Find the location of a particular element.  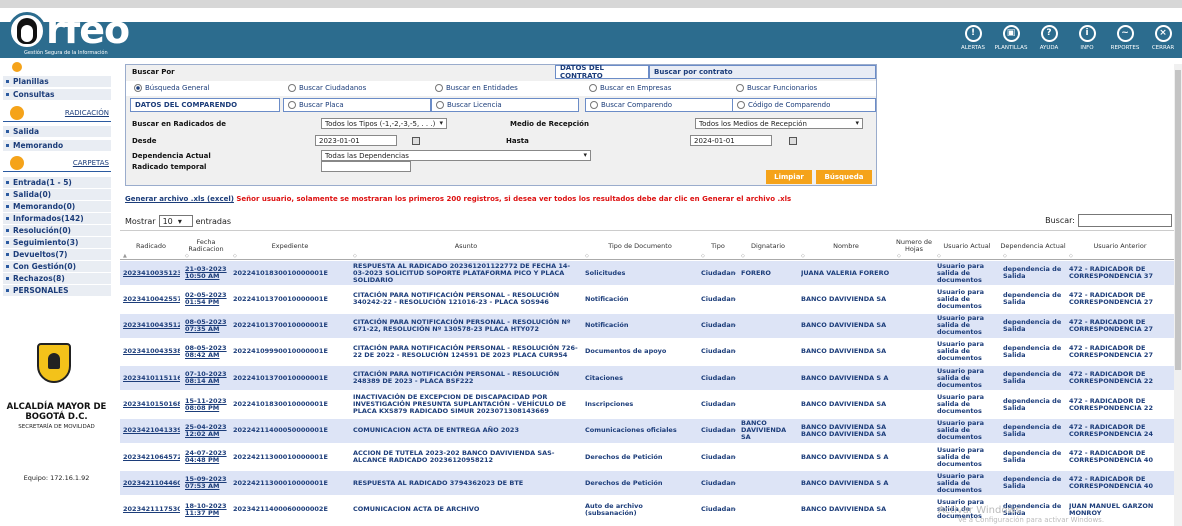

dependencia-select: Todas las Dependencias ▾ is located at coordinates (456, 155).